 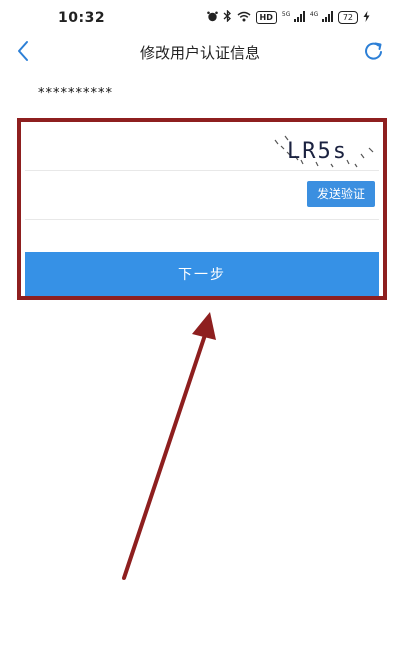 What do you see at coordinates (293, 17) in the screenshot?
I see `signal-icon: 5G` at bounding box center [293, 17].